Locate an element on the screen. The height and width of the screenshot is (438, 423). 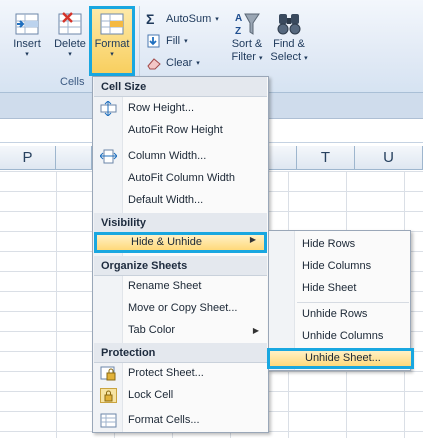
column-header-hidden is located at coordinates (74, 158).